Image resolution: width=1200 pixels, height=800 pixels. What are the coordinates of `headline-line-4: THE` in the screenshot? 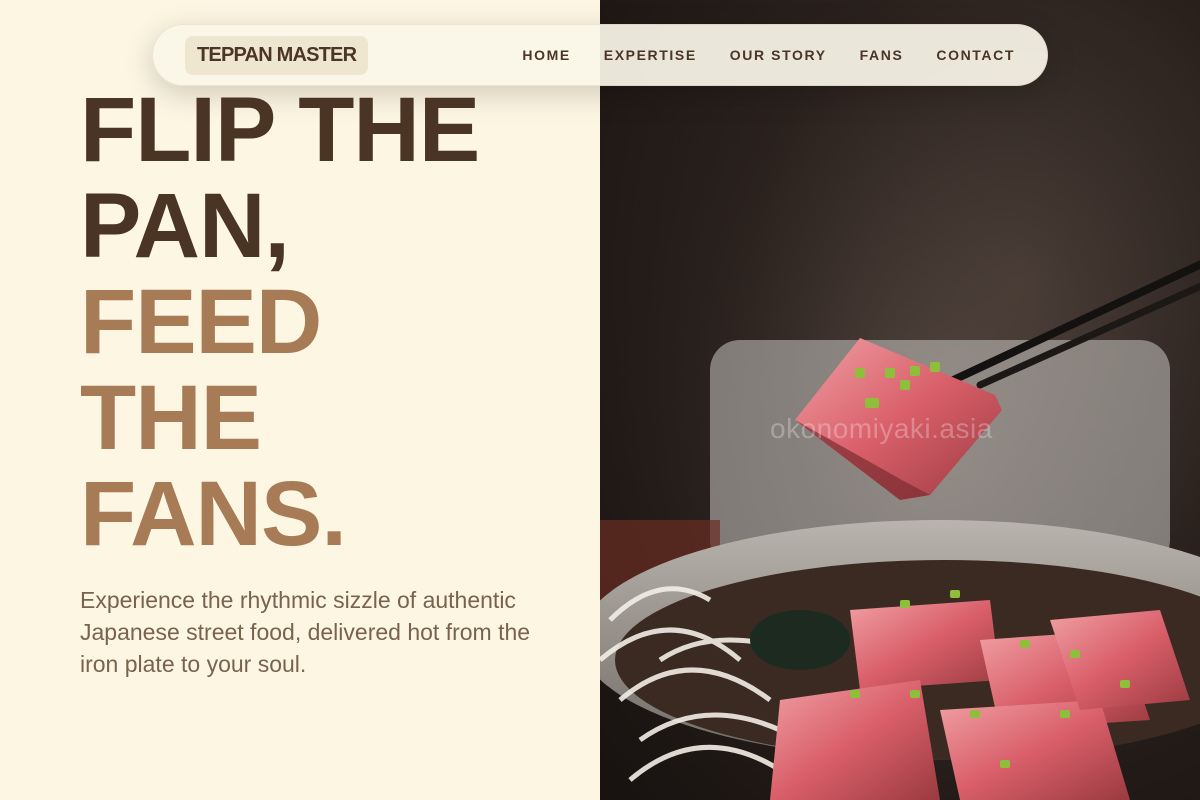 It's located at (171, 418).